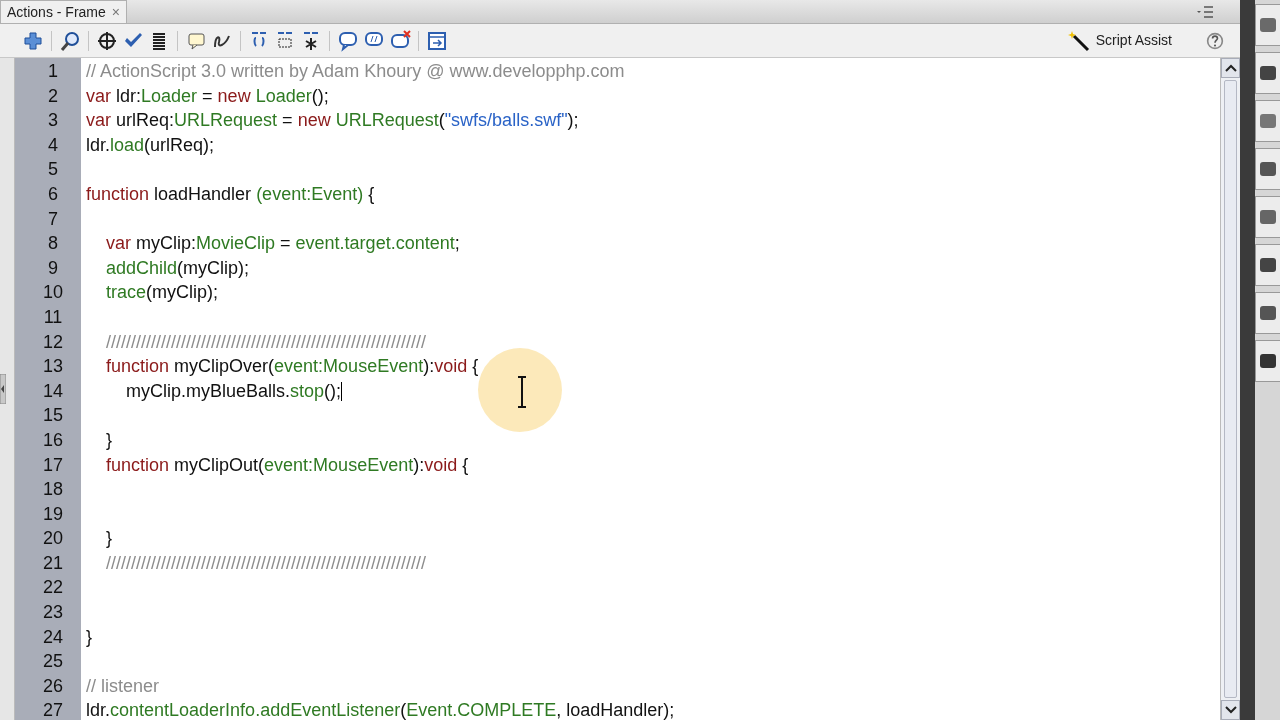  What do you see at coordinates (522, 392) in the screenshot?
I see `text-cursor-icon` at bounding box center [522, 392].